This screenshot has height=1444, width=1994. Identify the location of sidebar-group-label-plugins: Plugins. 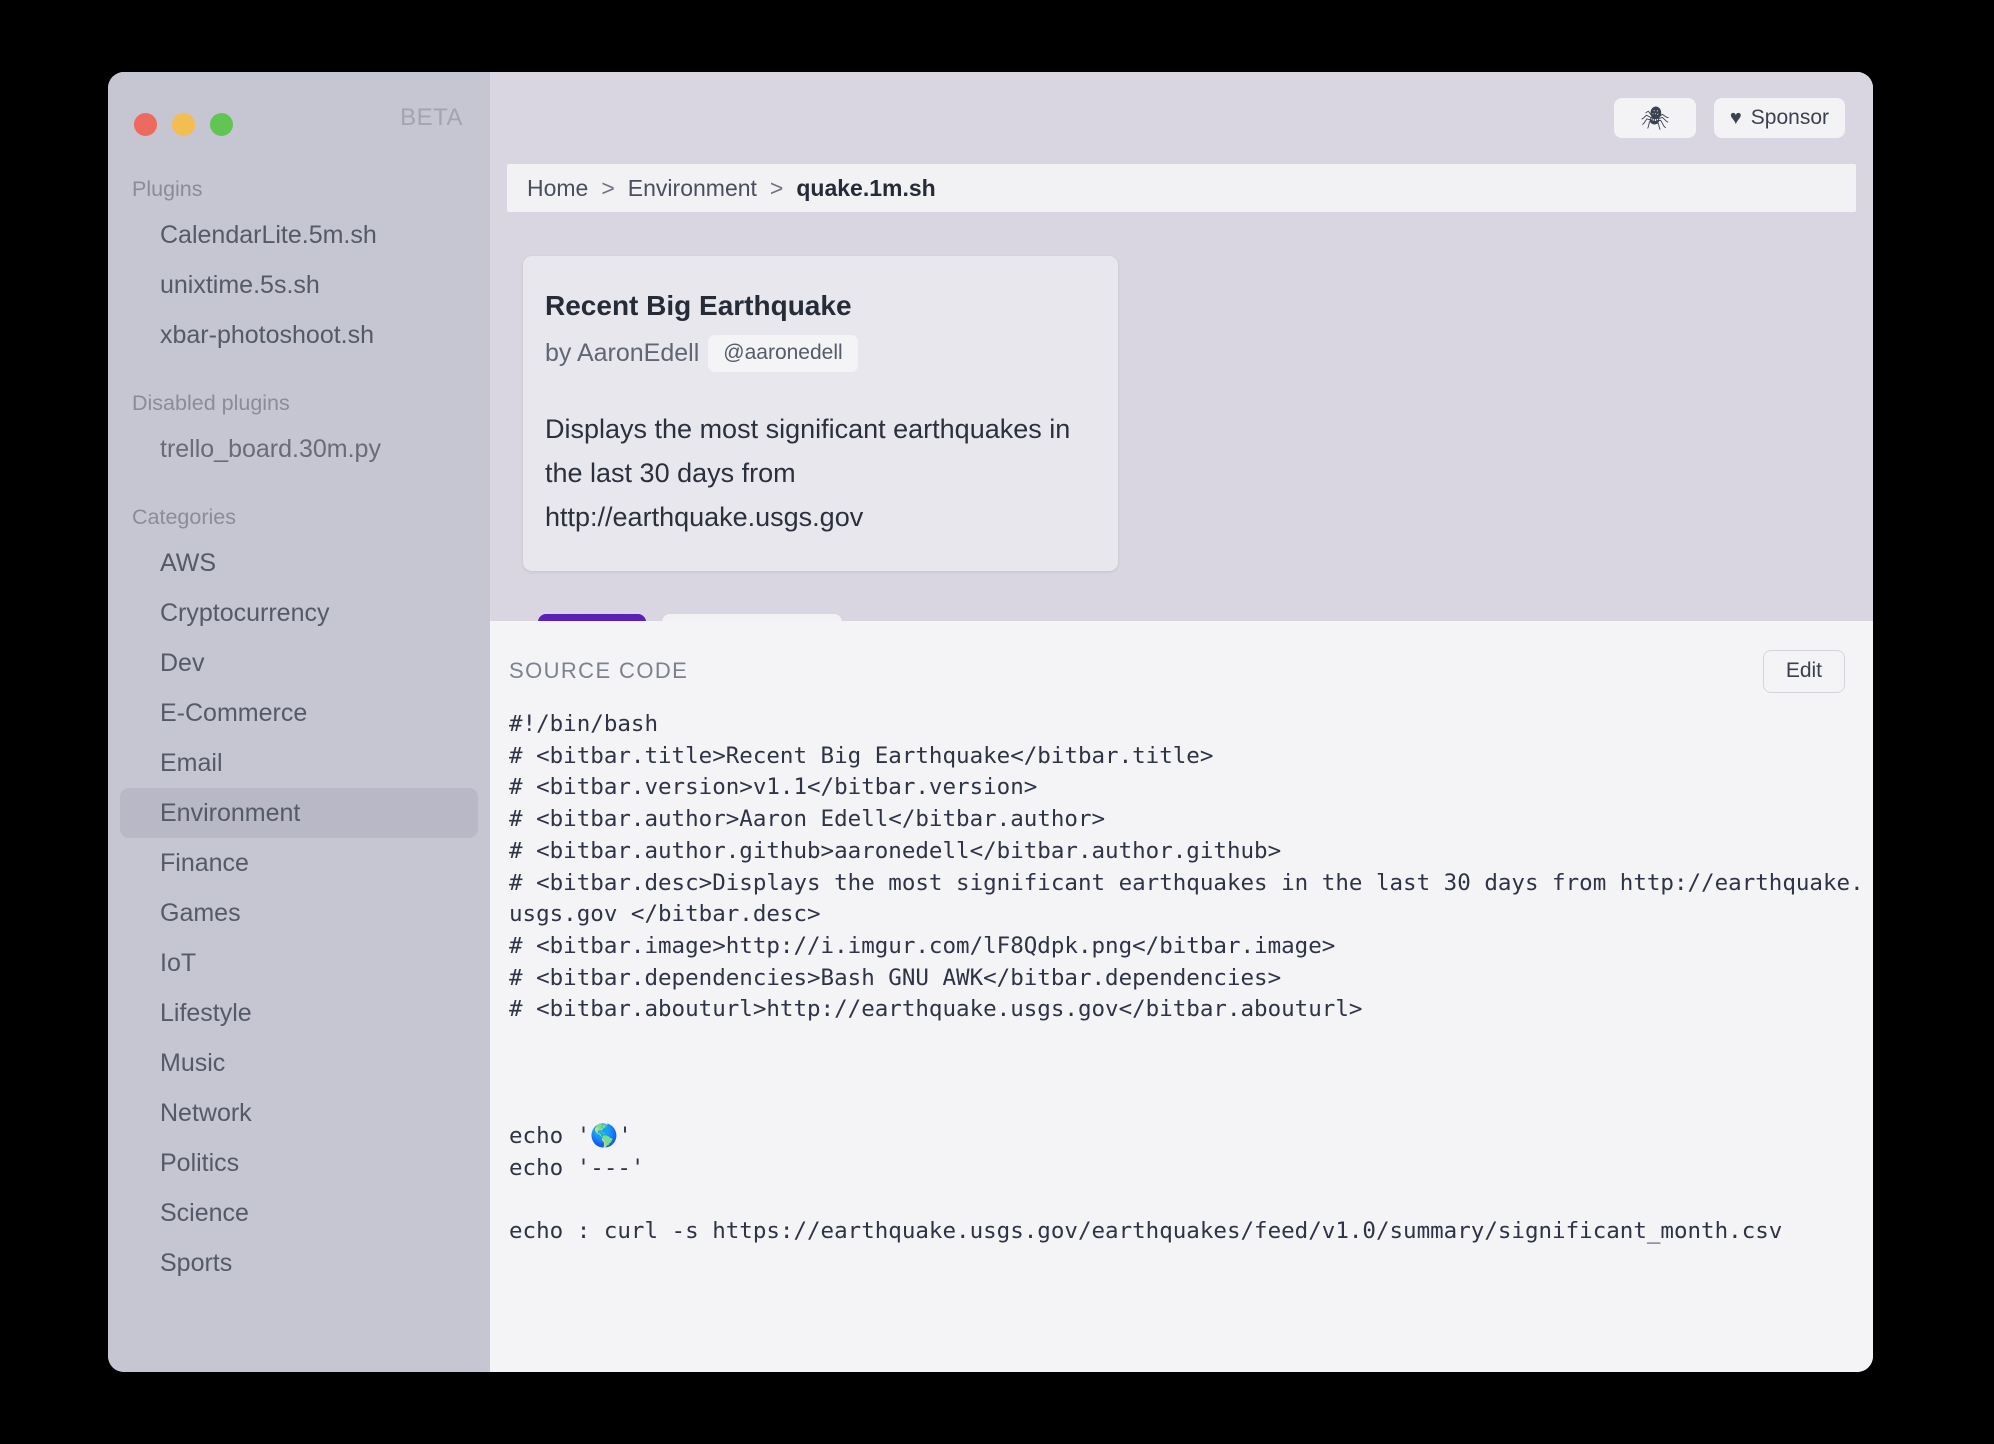
(167, 189).